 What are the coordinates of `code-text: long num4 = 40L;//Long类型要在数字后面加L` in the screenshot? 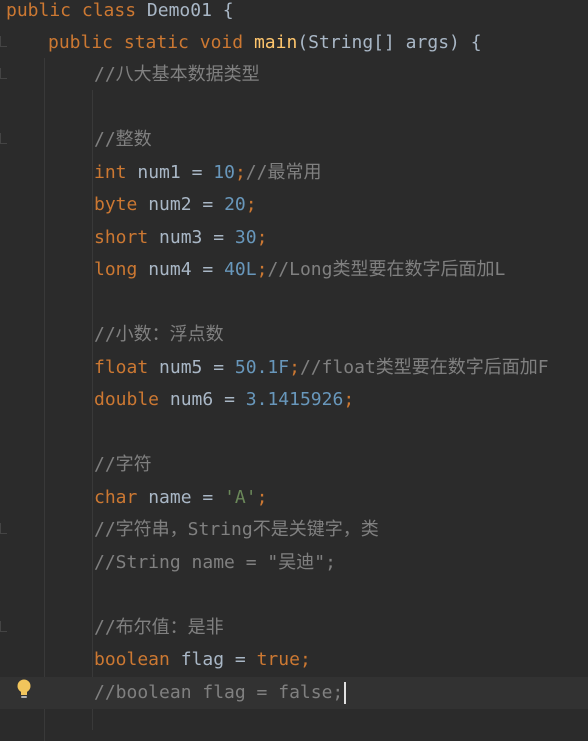 It's located at (299, 270).